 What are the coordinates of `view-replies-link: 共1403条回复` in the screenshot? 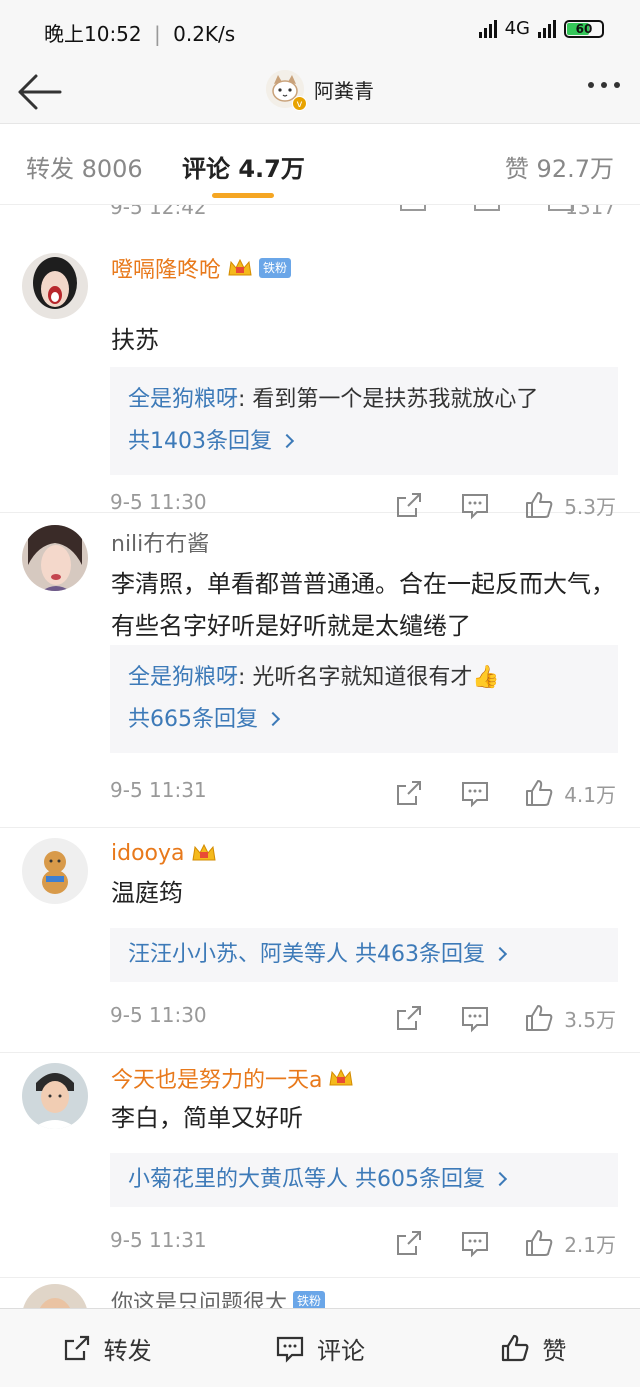 It's located at (364, 442).